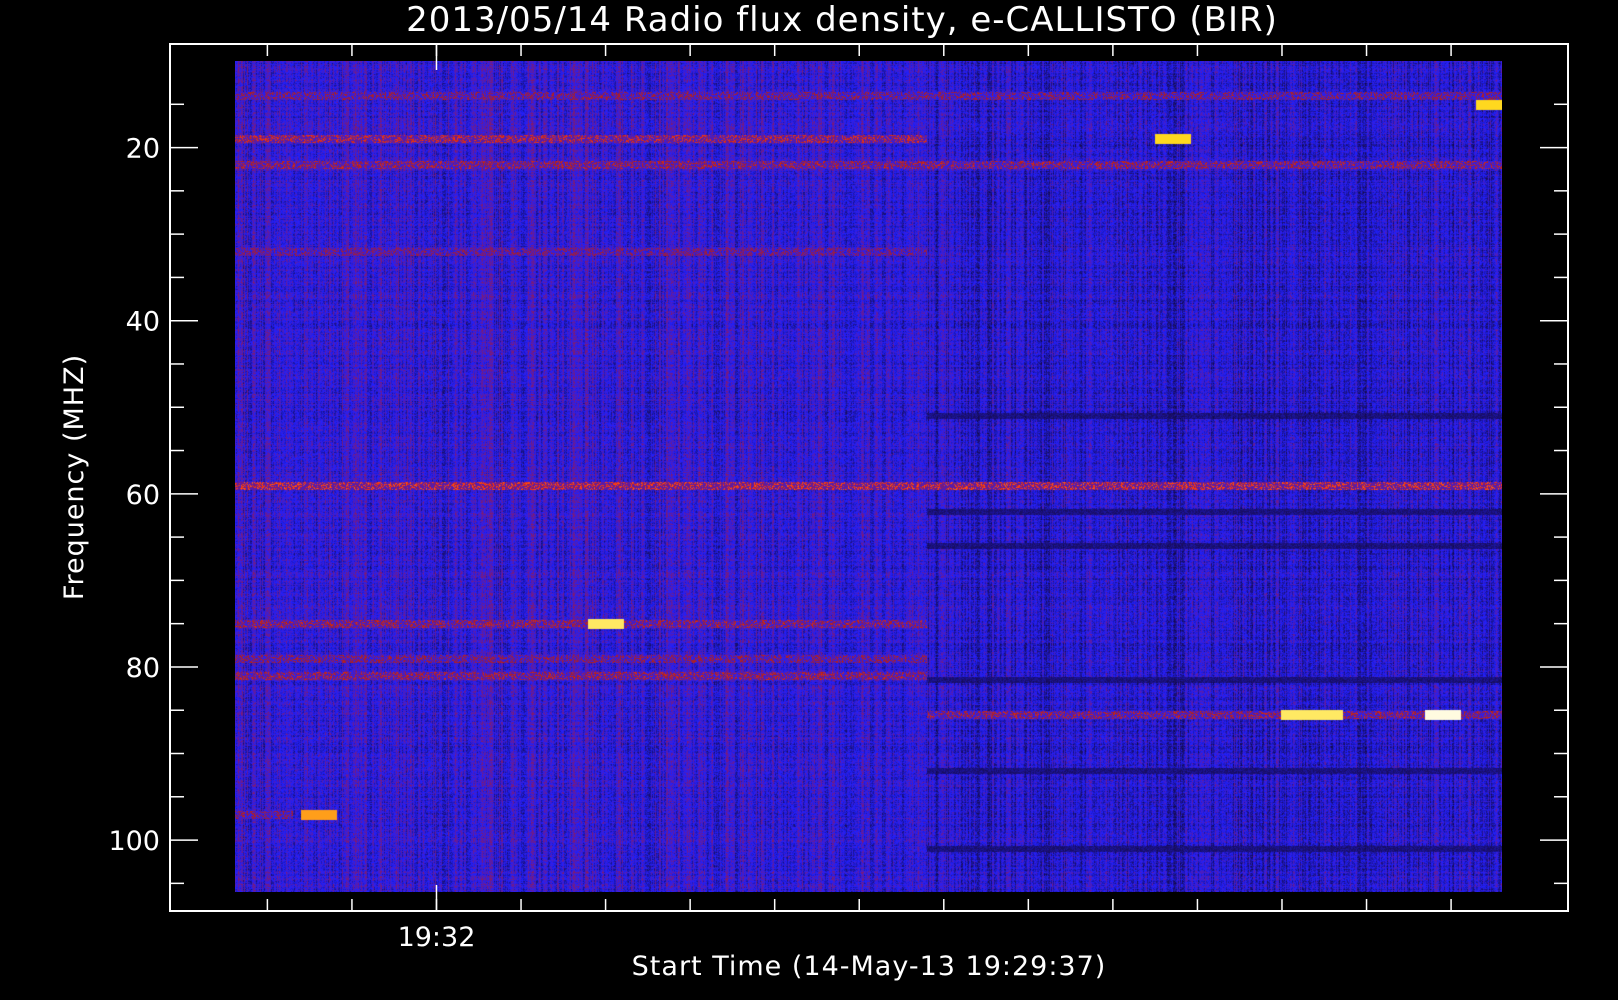  I want to click on y-tick-label: 60, so click(143, 495).